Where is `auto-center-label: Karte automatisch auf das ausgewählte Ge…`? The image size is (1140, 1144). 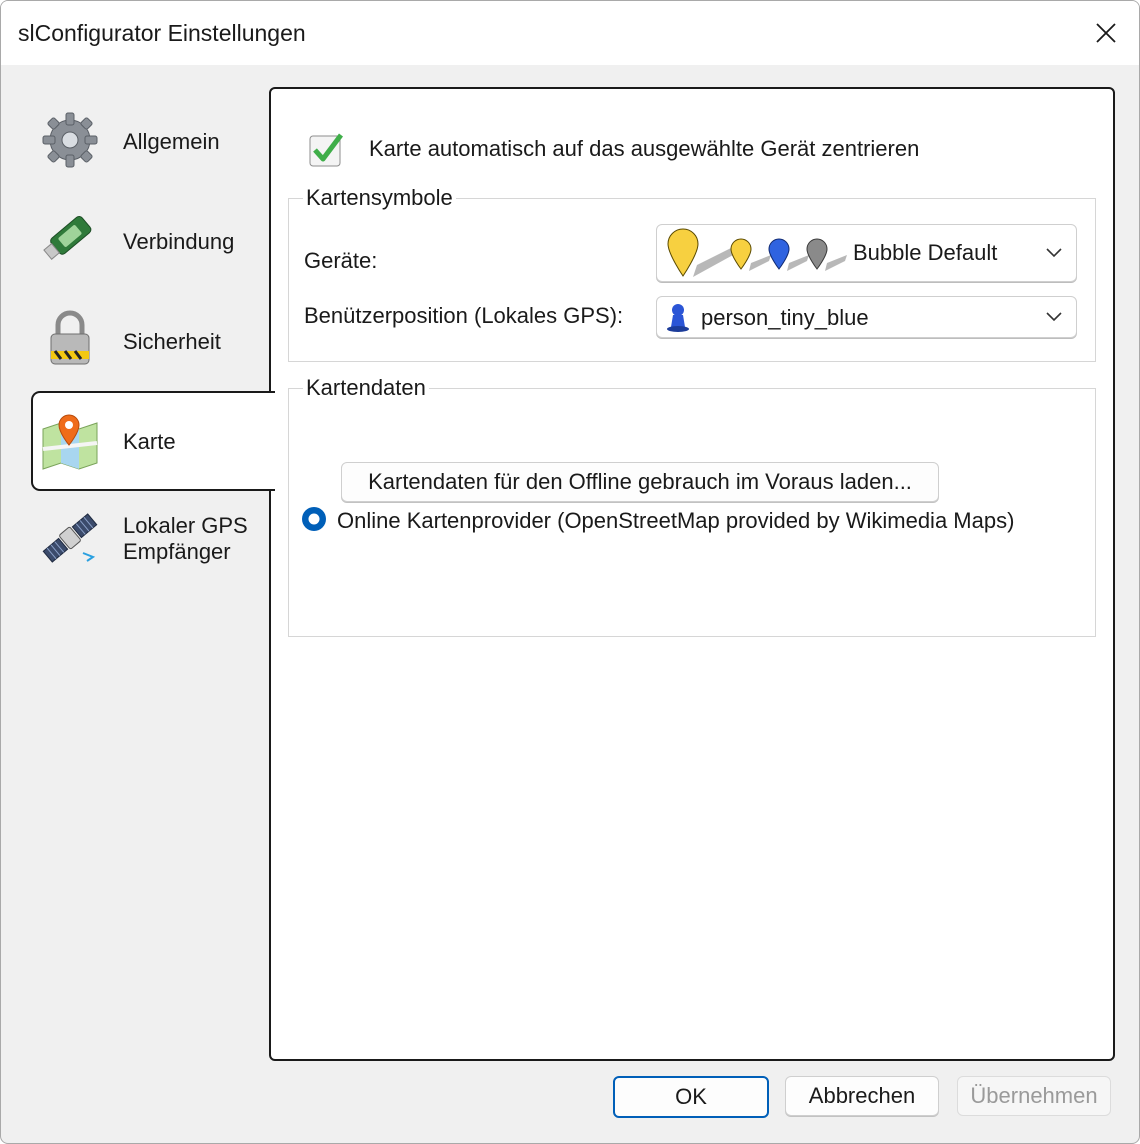 auto-center-label: Karte automatisch auf das ausgewählte Ge… is located at coordinates (644, 148).